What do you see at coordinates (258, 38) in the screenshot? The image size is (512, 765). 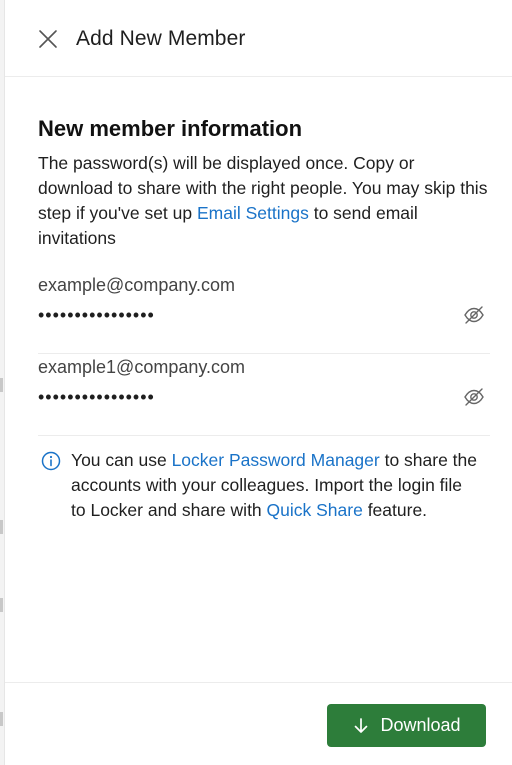 I see `panel-header: Add New Member` at bounding box center [258, 38].